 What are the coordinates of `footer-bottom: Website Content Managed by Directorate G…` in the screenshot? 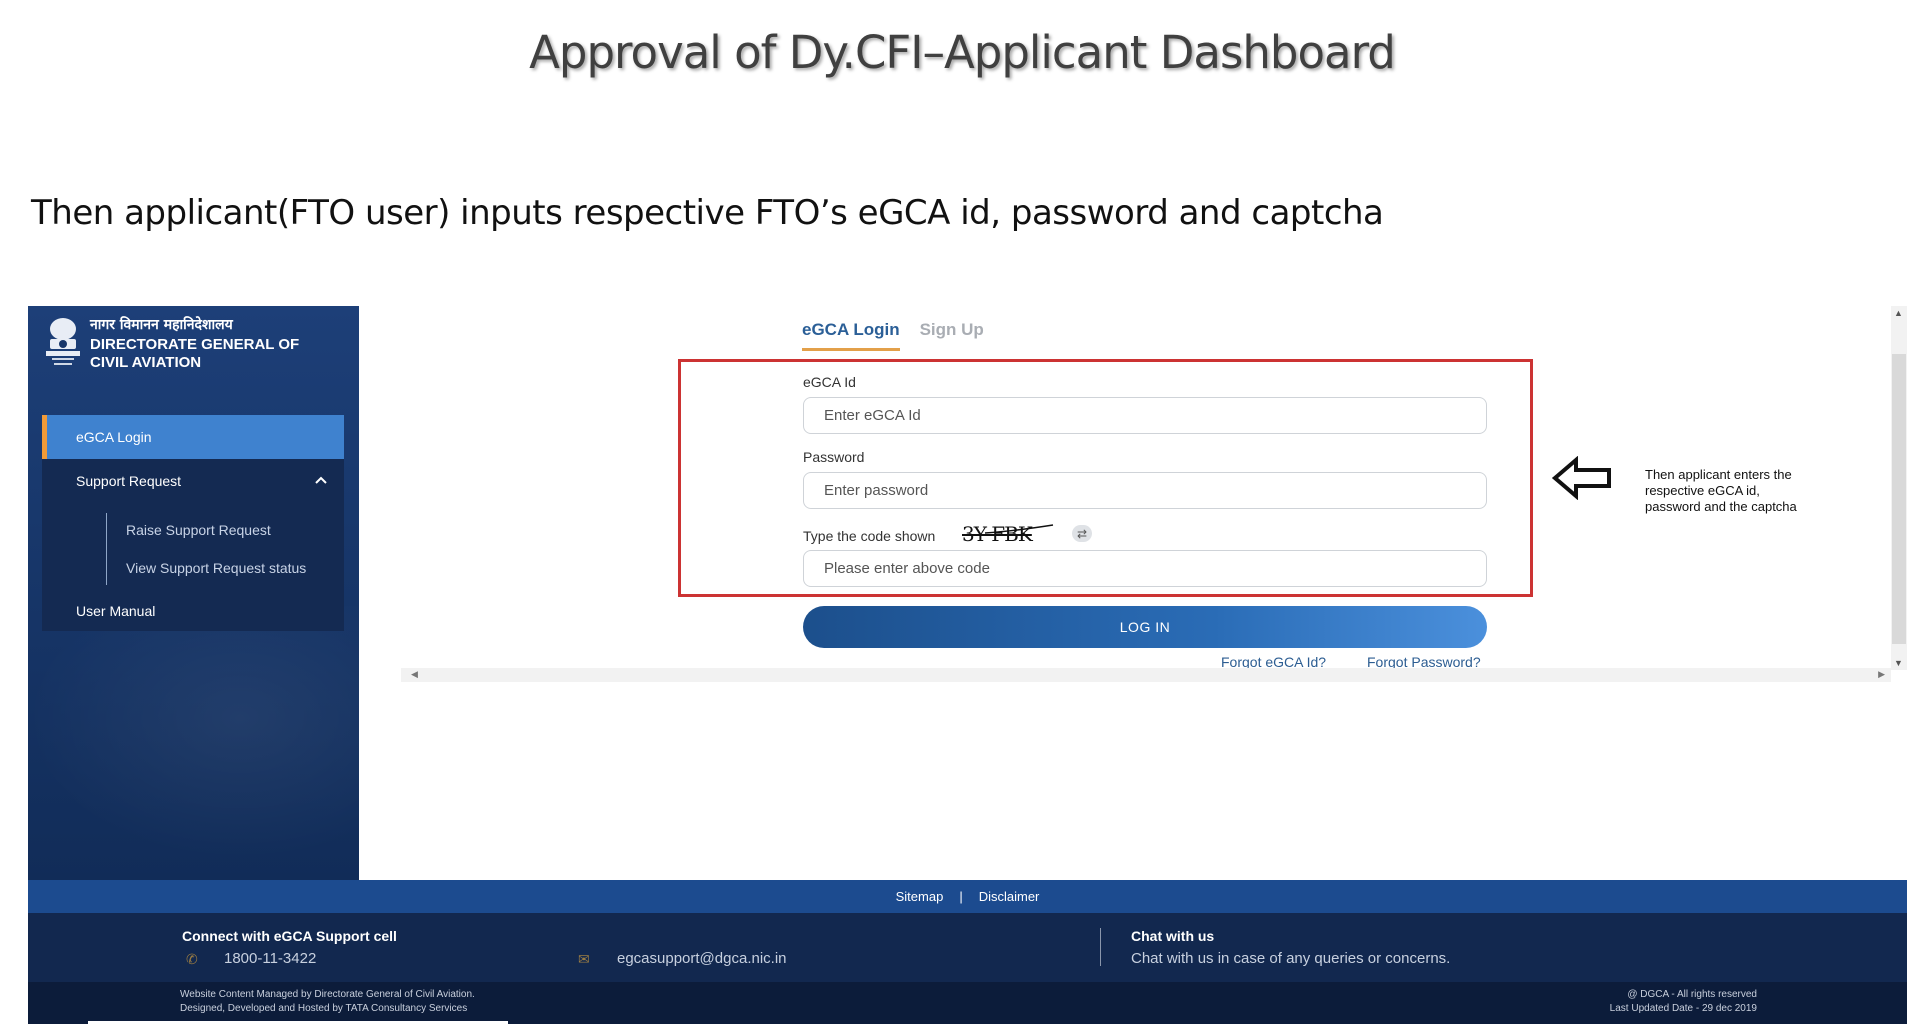 It's located at (967, 1003).